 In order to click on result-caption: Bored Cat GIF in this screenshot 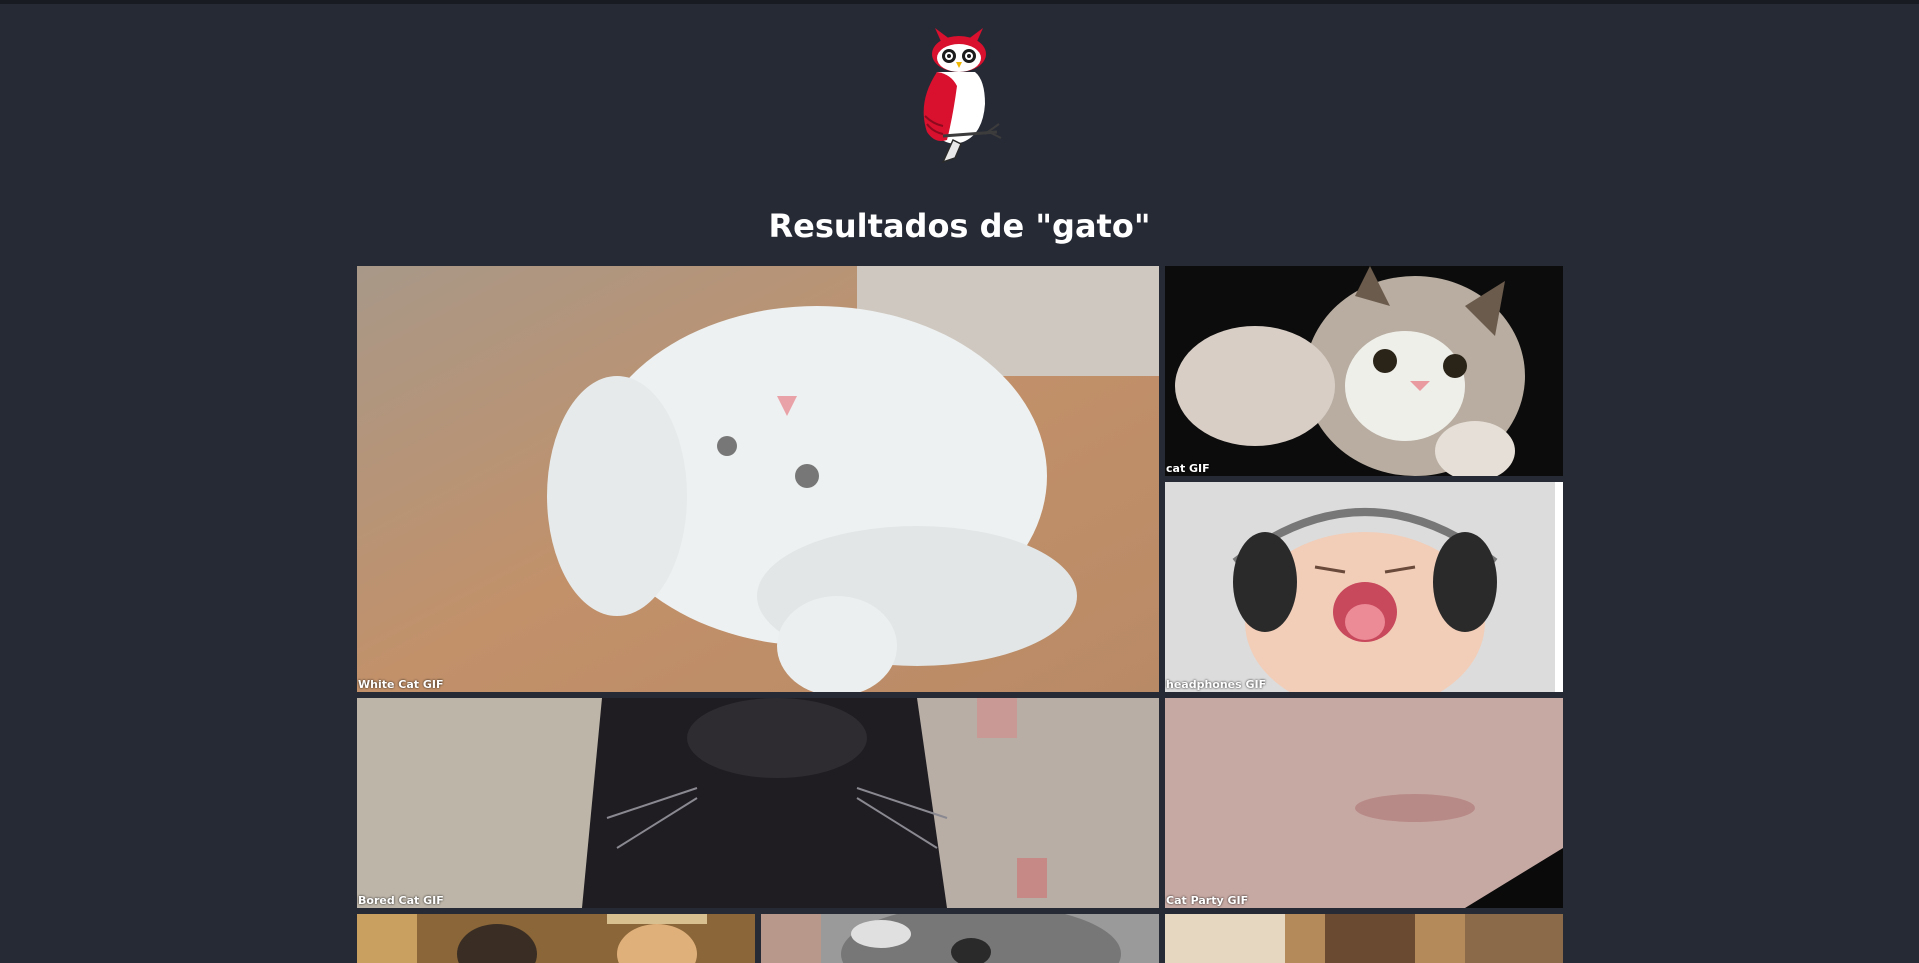, I will do `click(401, 900)`.